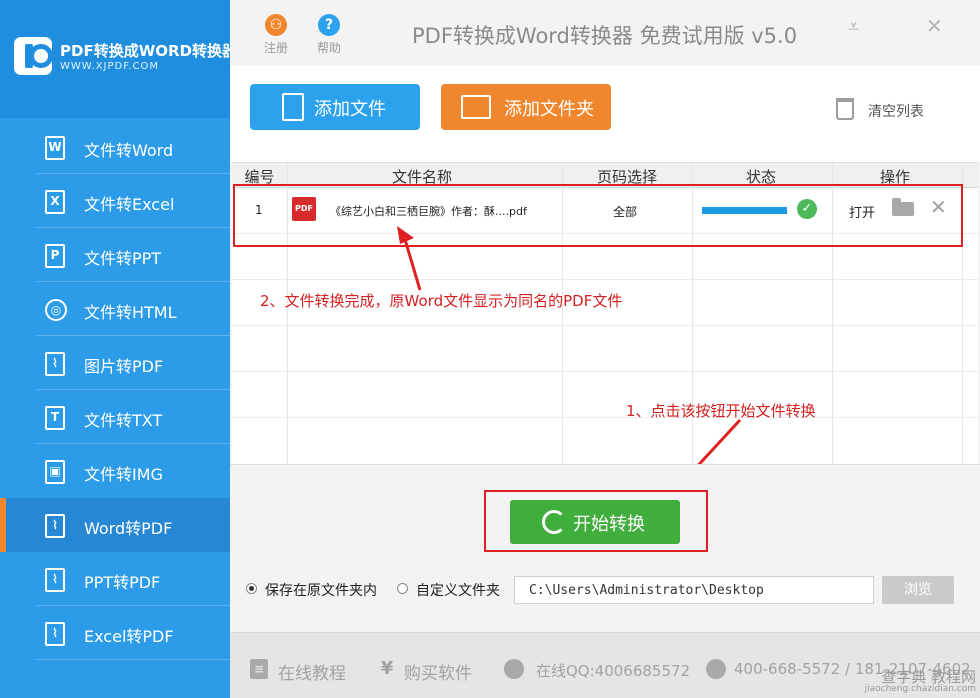  I want to click on custom-folder-radio, so click(402, 588).